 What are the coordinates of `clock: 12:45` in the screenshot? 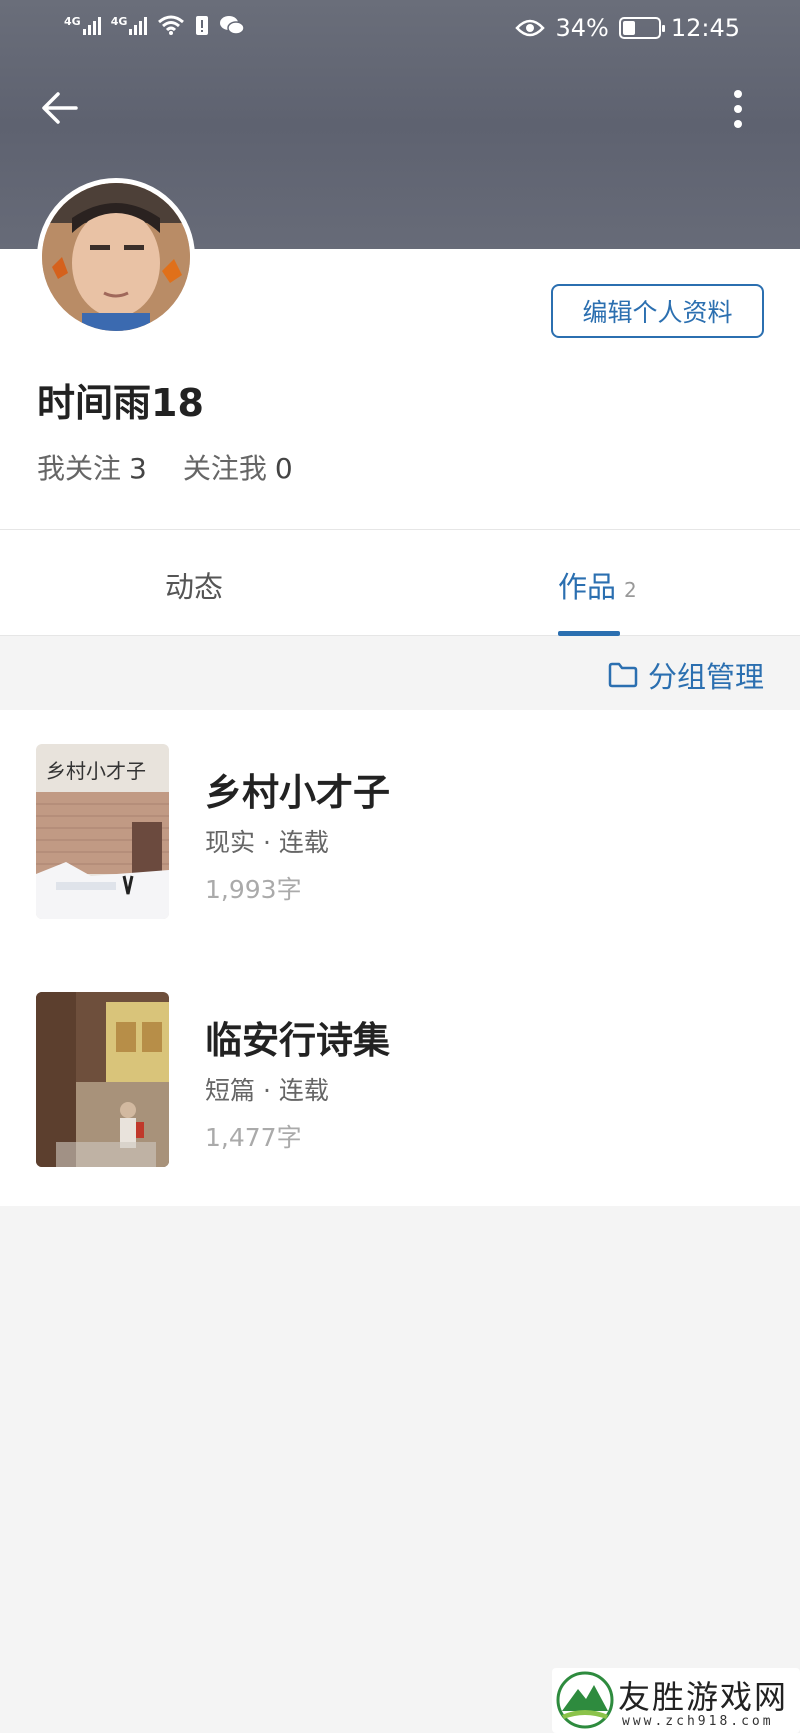 It's located at (705, 28).